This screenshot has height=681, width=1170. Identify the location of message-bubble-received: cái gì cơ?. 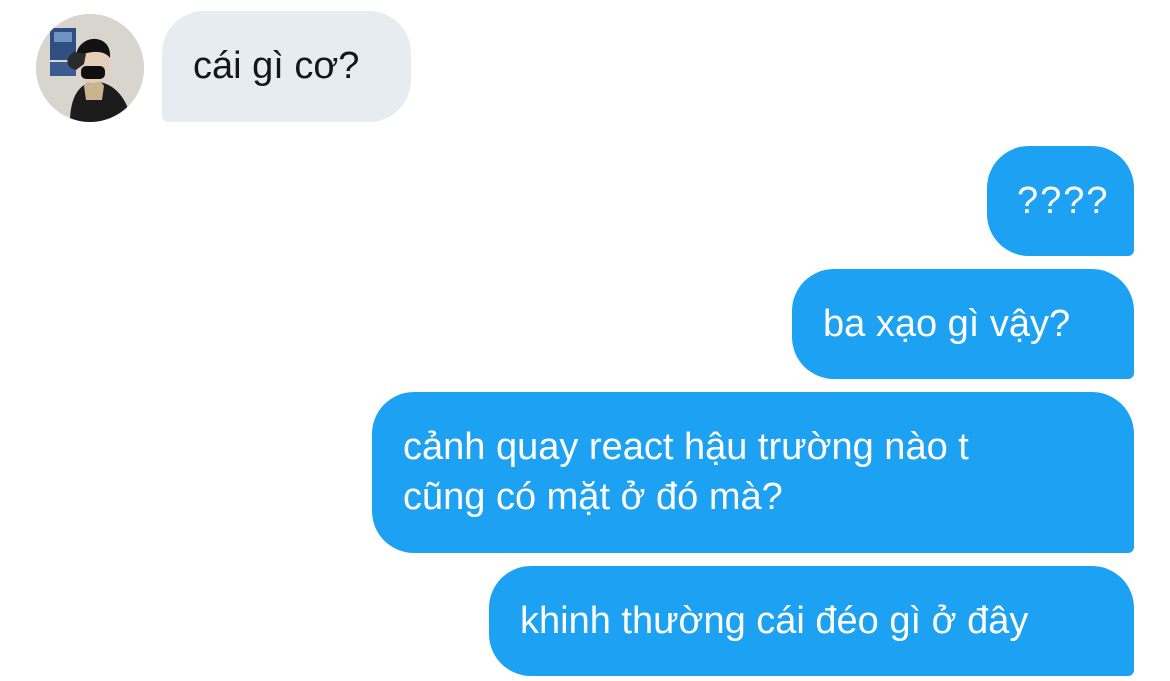
(286, 66).